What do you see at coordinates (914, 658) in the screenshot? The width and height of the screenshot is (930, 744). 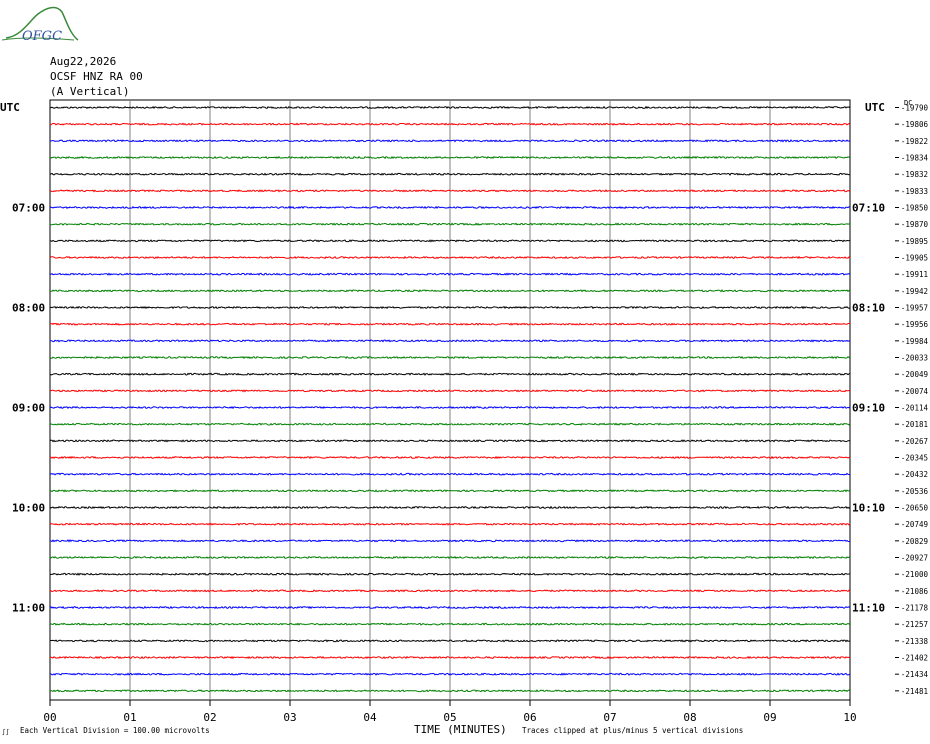 I see `dc-offset-label: -21402` at bounding box center [914, 658].